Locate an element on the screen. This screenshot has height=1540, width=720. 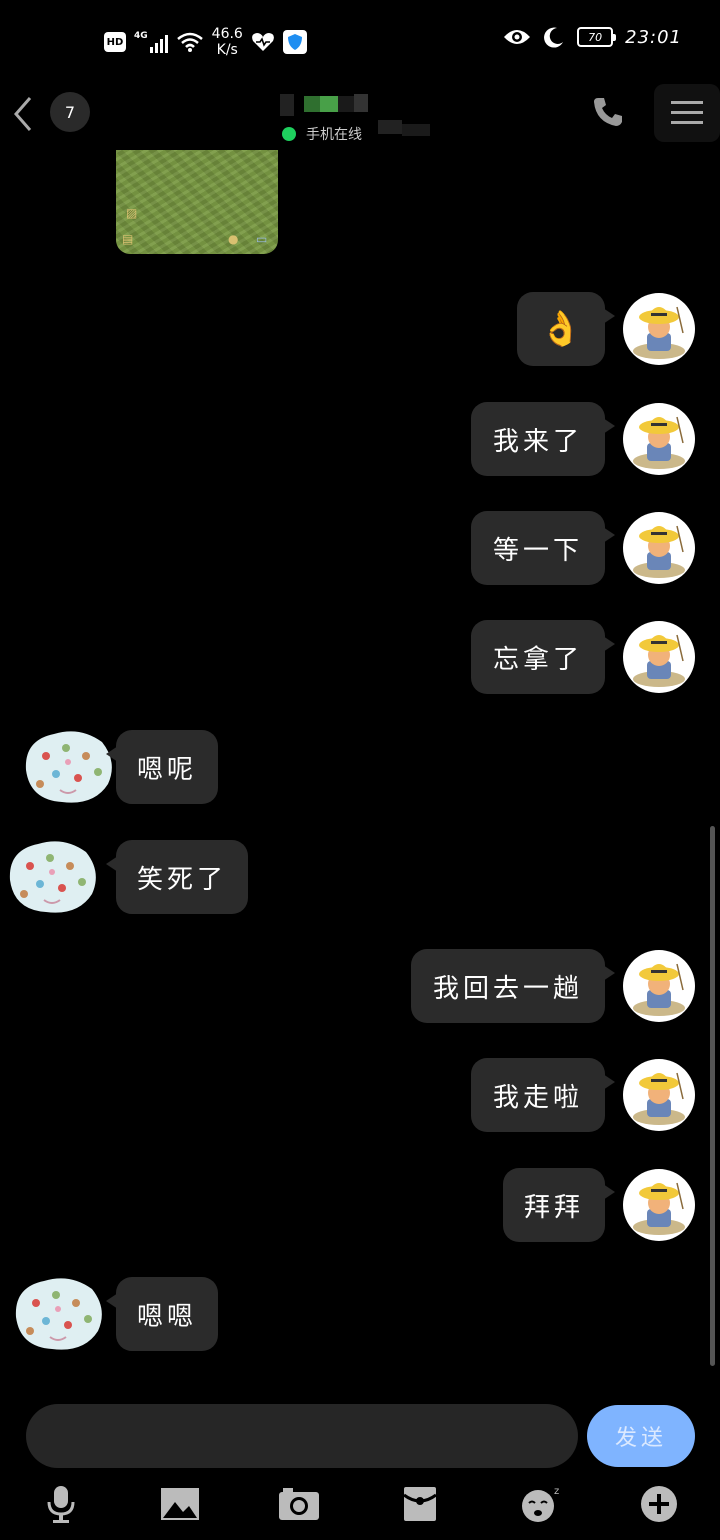
message-text: 👌 is located at coordinates (561, 329).